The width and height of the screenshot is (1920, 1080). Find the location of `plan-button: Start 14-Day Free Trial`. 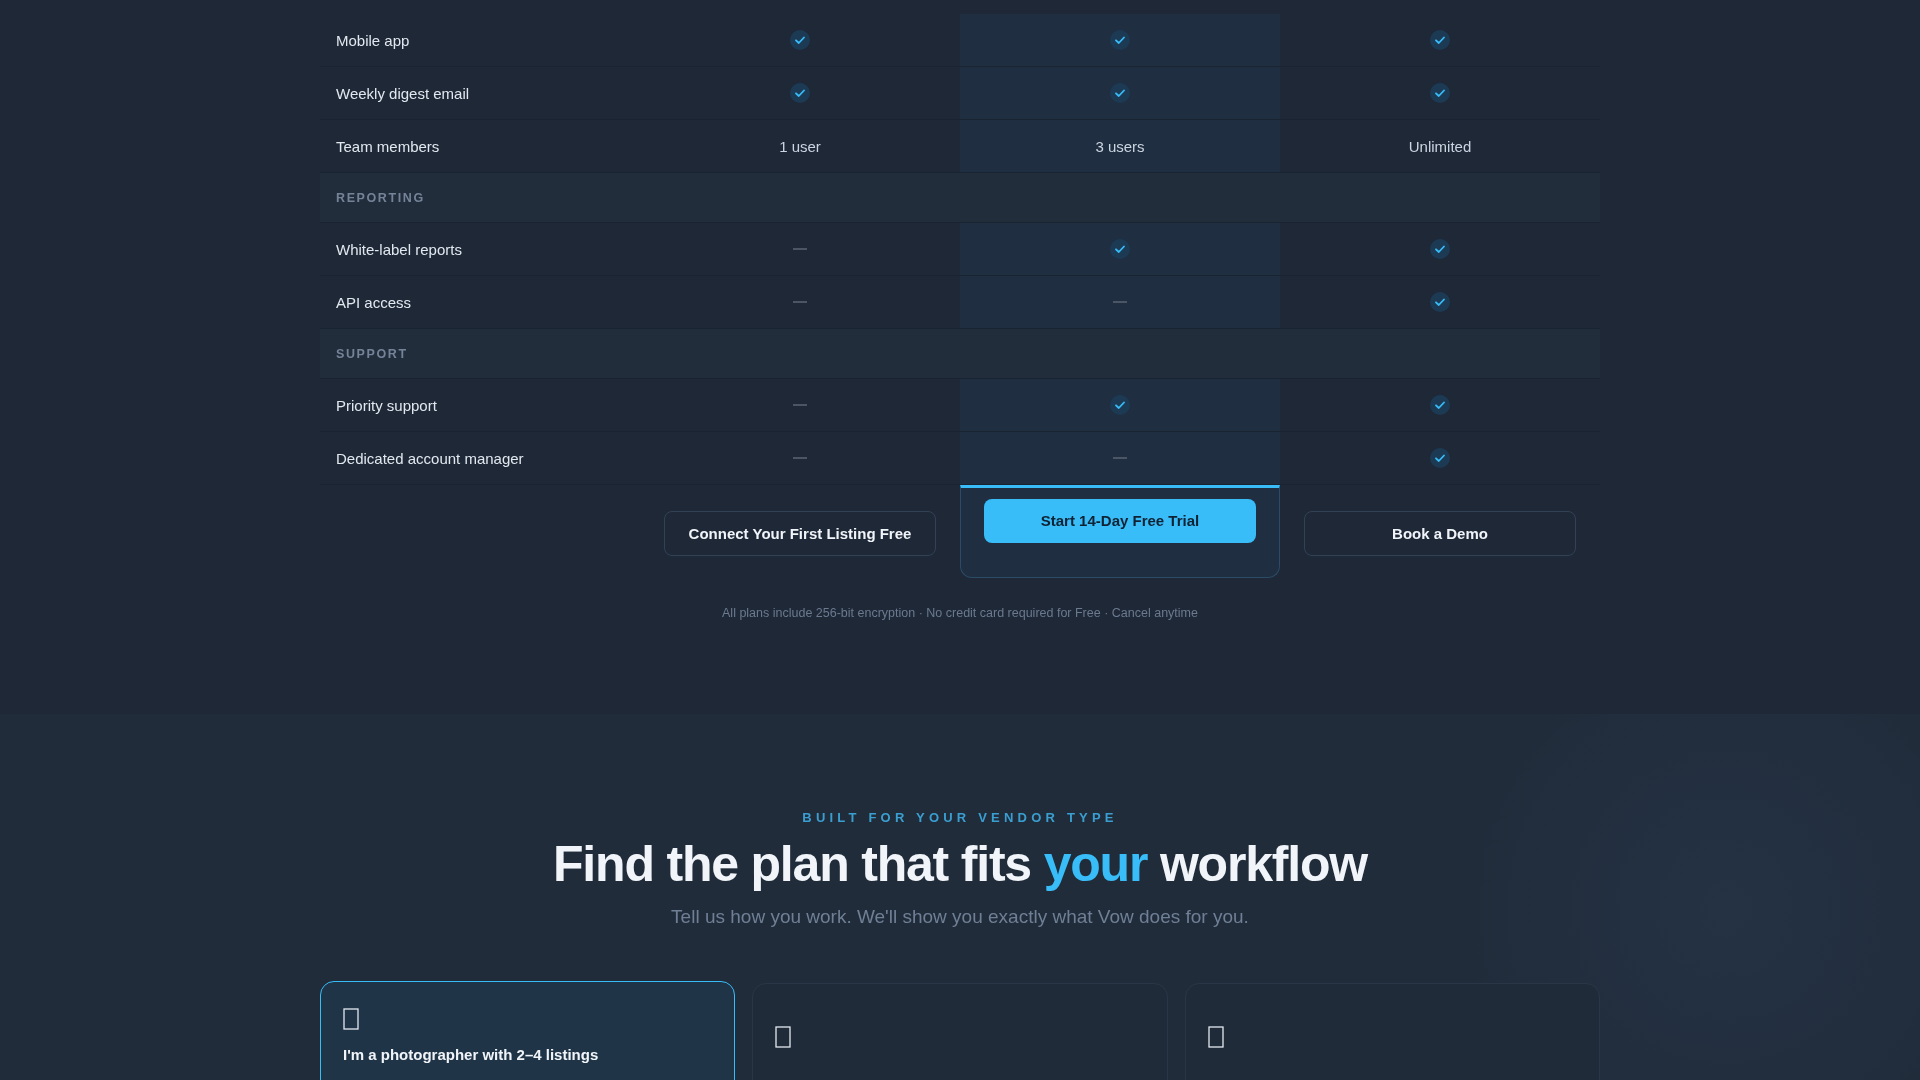

plan-button: Start 14-Day Free Trial is located at coordinates (1120, 520).